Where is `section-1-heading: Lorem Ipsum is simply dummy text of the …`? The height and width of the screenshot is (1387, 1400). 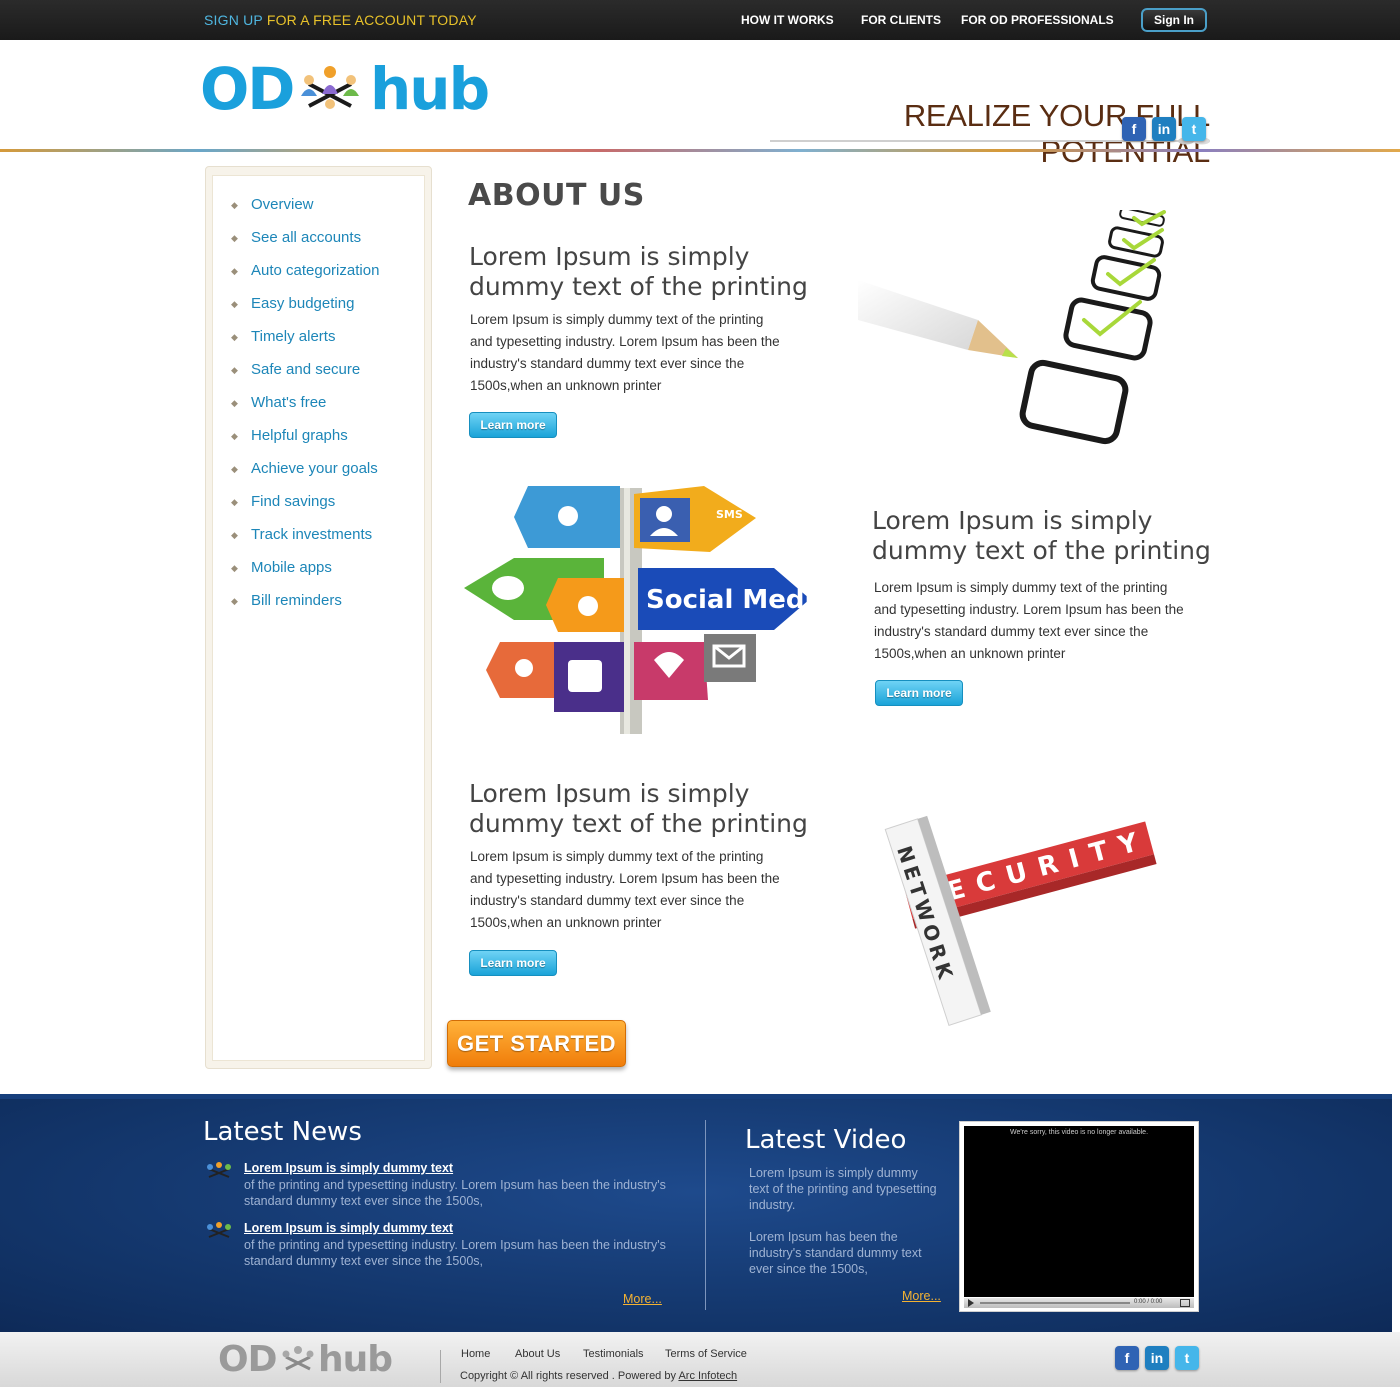 section-1-heading: Lorem Ipsum is simply dummy text of the … is located at coordinates (638, 272).